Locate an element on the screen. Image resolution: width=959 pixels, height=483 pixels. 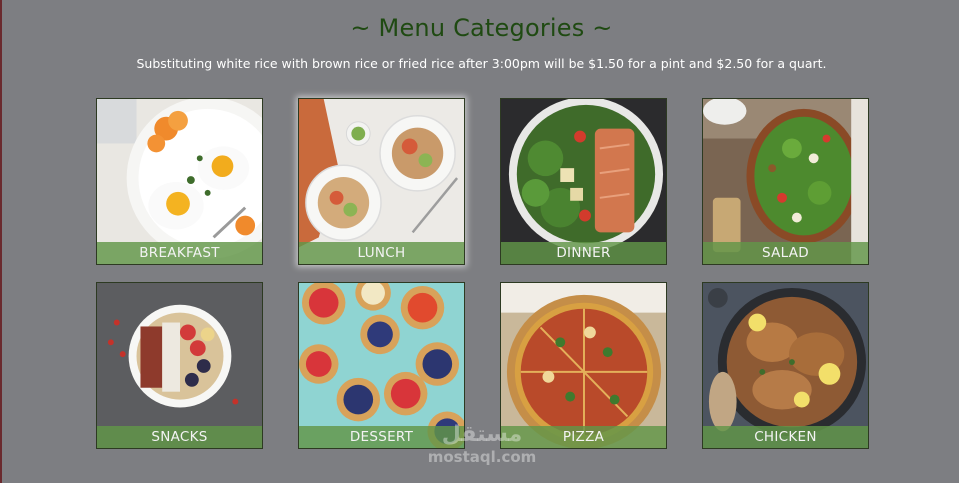
category-card-chicken: CHICKEN is located at coordinates (785, 365).